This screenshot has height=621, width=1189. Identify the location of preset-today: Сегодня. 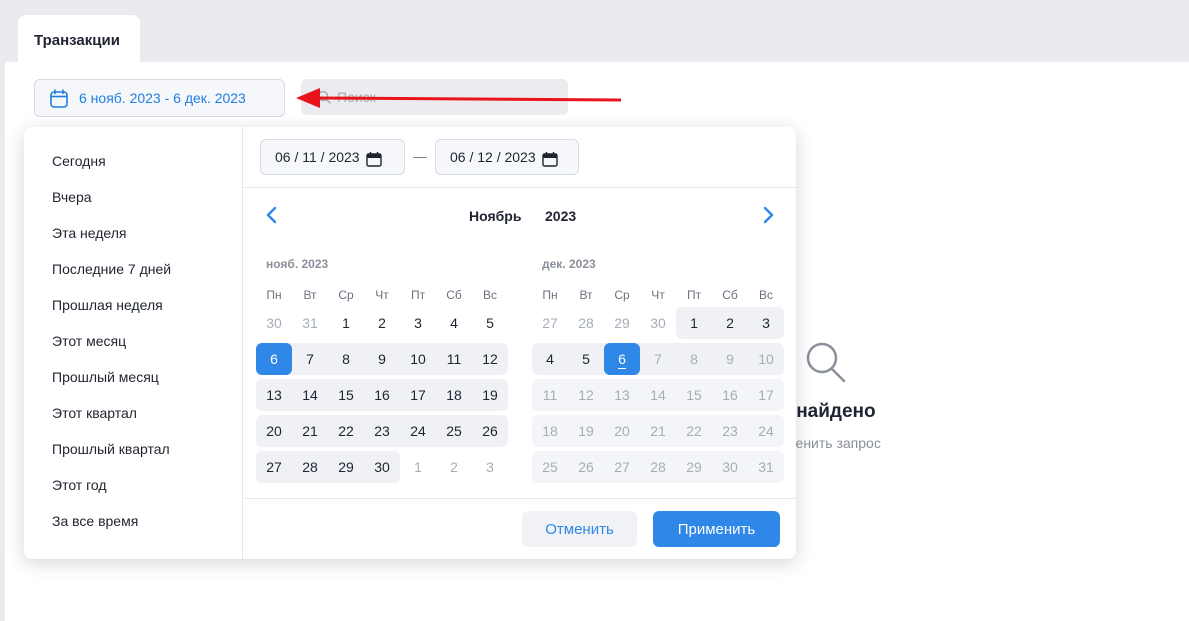
(79, 161).